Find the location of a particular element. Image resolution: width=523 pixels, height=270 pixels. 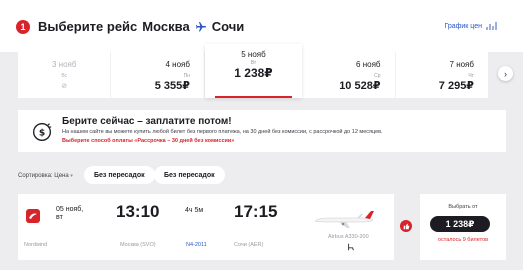

thumbs-up-icon is located at coordinates (406, 226).